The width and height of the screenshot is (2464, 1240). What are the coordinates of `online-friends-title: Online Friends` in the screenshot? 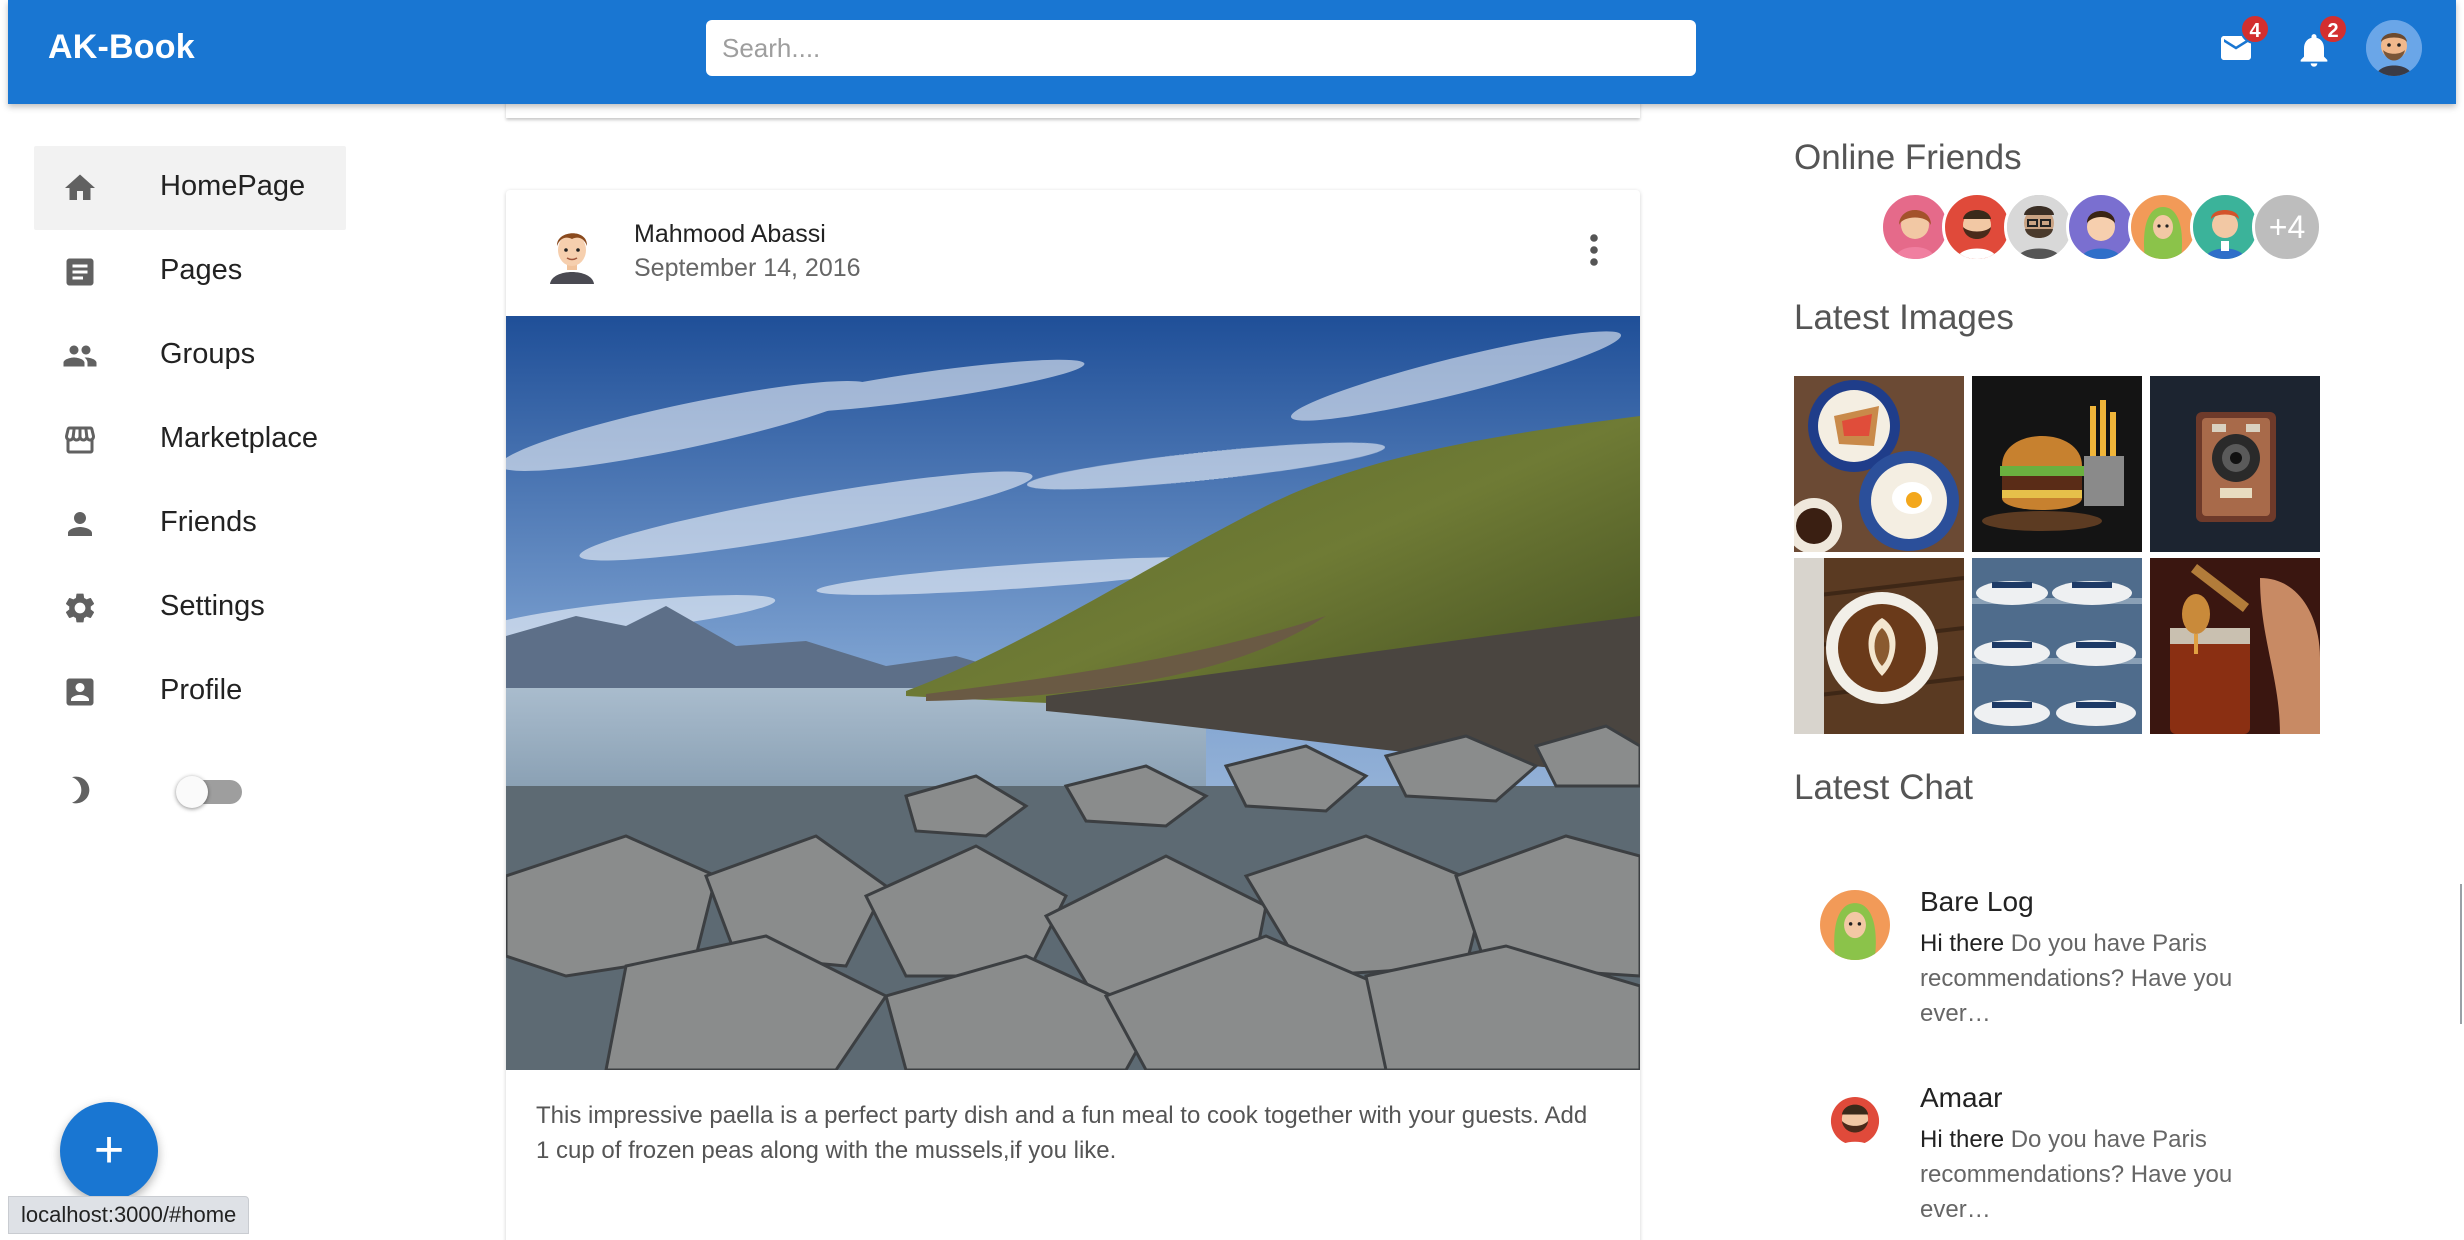 It's located at (1908, 157).